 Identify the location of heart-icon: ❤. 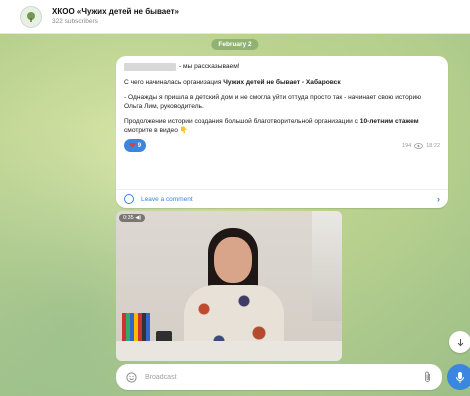
(132, 145).